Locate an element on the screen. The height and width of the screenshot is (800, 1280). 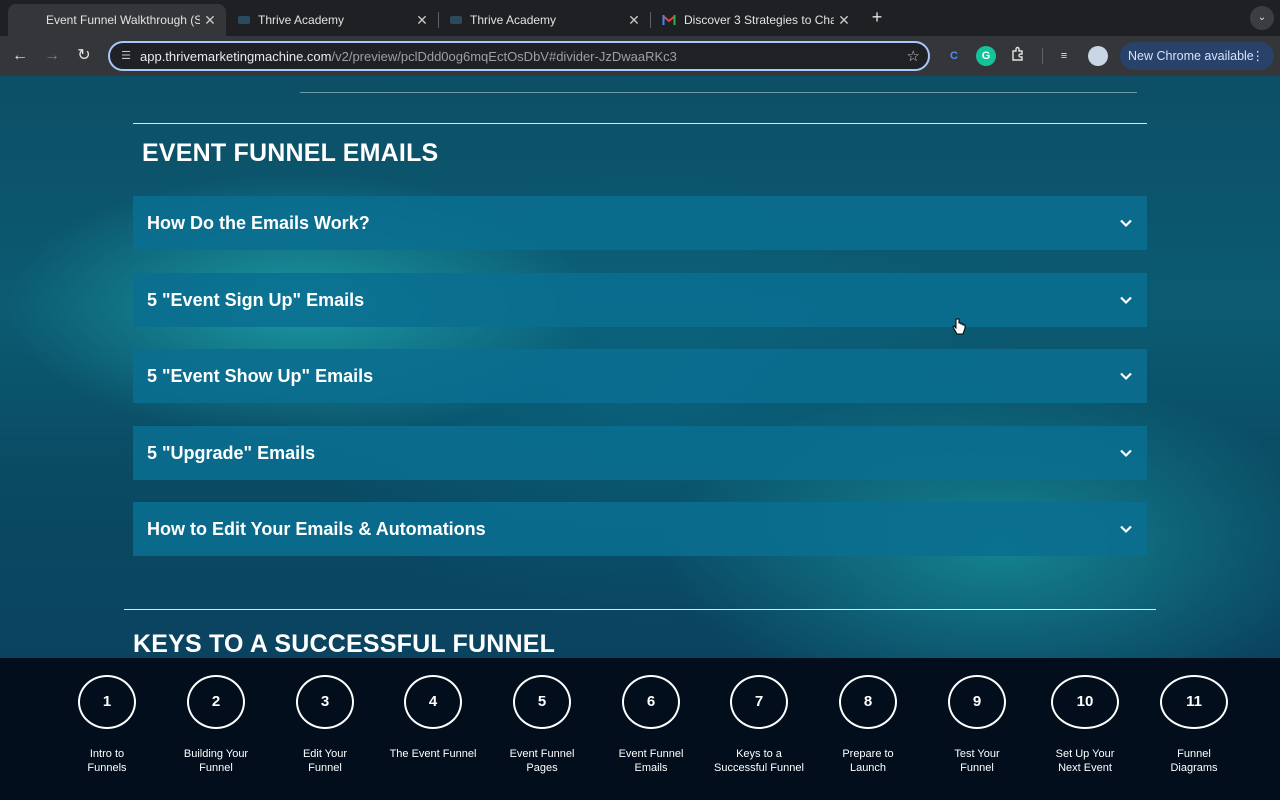
menu-kebab-icon: ⋮ is located at coordinates (1258, 56).